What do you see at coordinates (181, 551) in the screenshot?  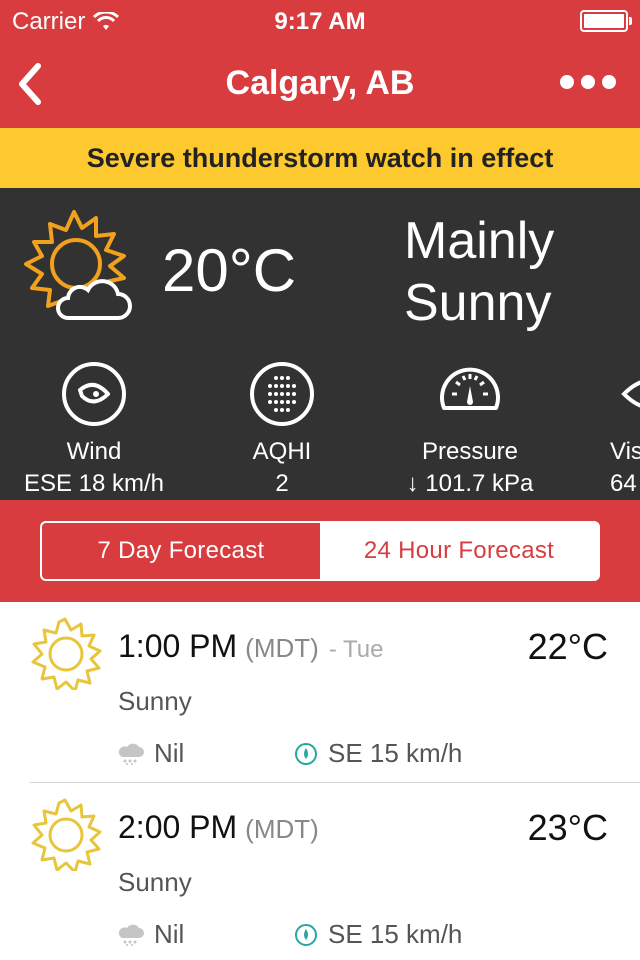 I see `tab-7-day-forecast: 7 Day Forecast` at bounding box center [181, 551].